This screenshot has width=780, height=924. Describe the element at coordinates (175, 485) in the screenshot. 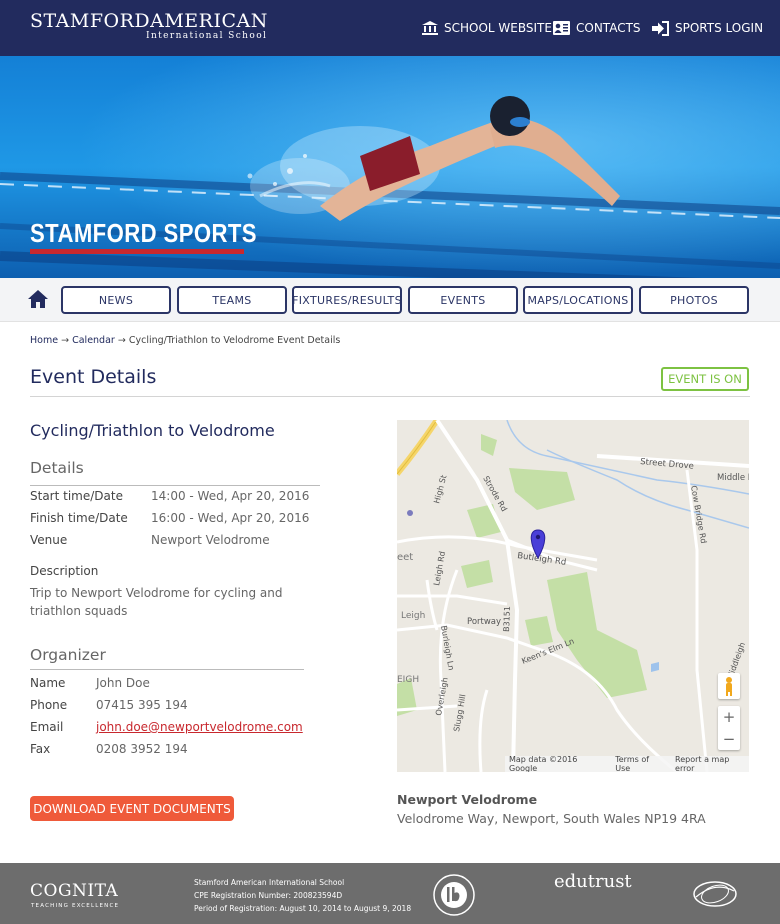

I see `details-divider` at that location.